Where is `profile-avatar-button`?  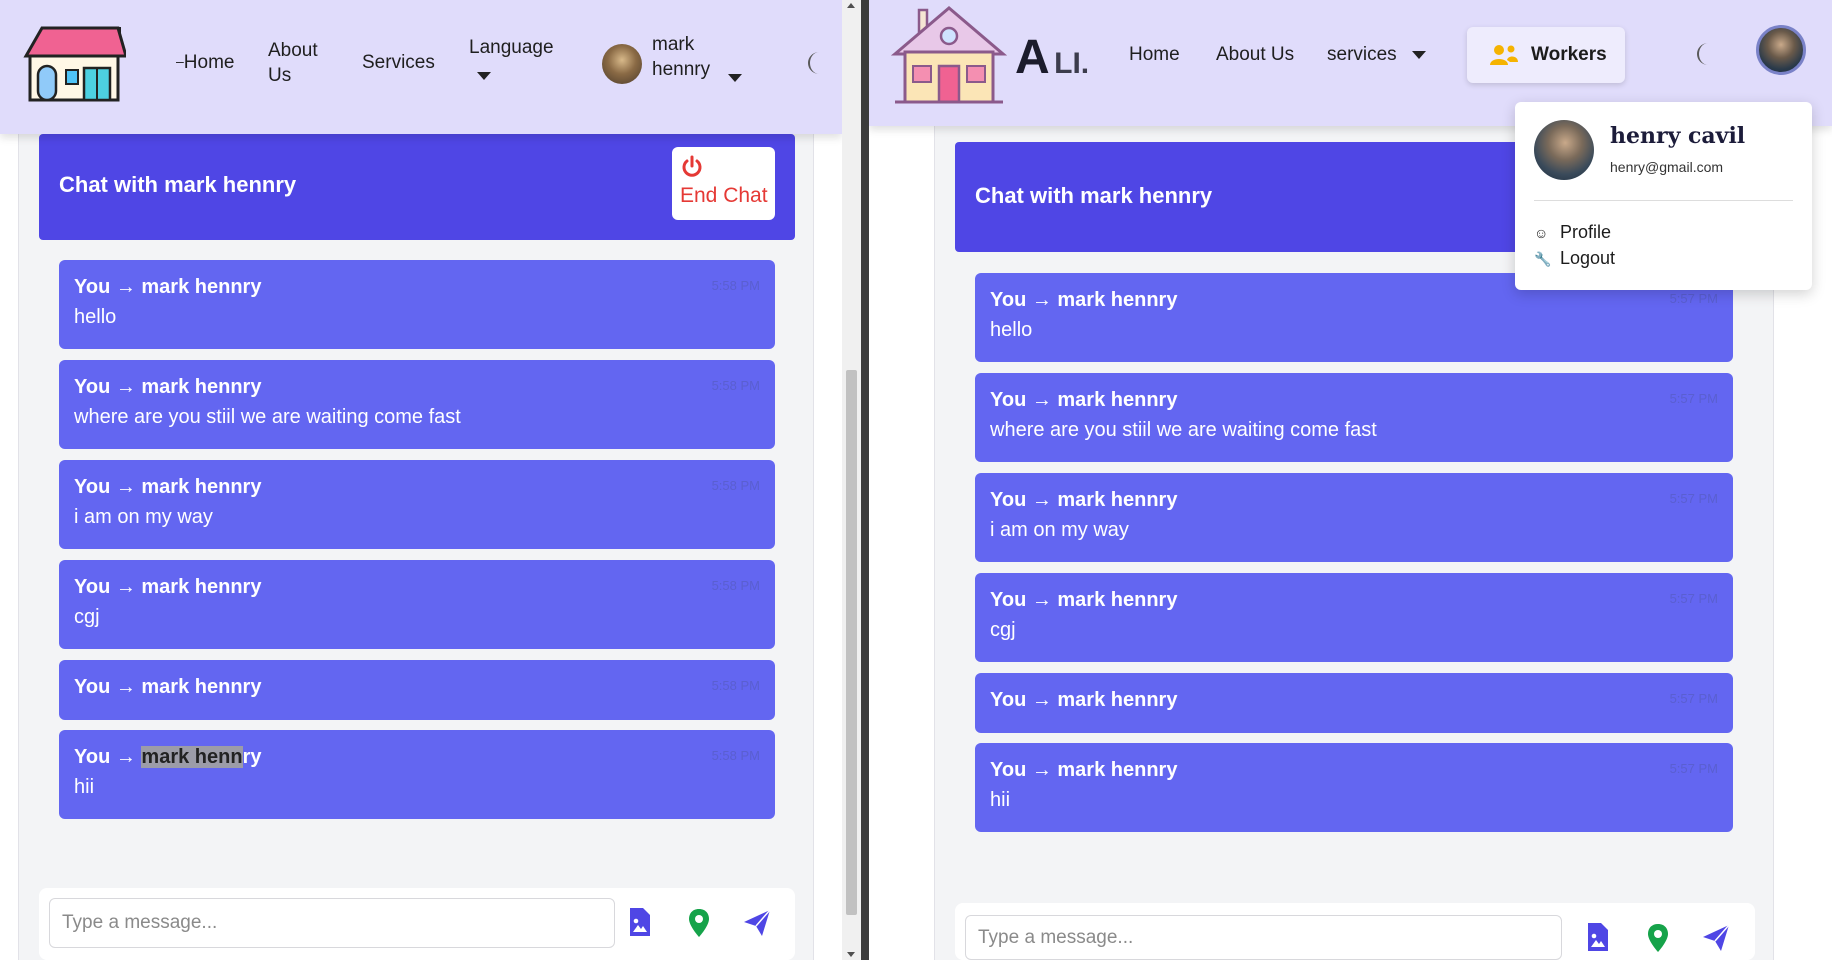
profile-avatar-button is located at coordinates (1781, 50).